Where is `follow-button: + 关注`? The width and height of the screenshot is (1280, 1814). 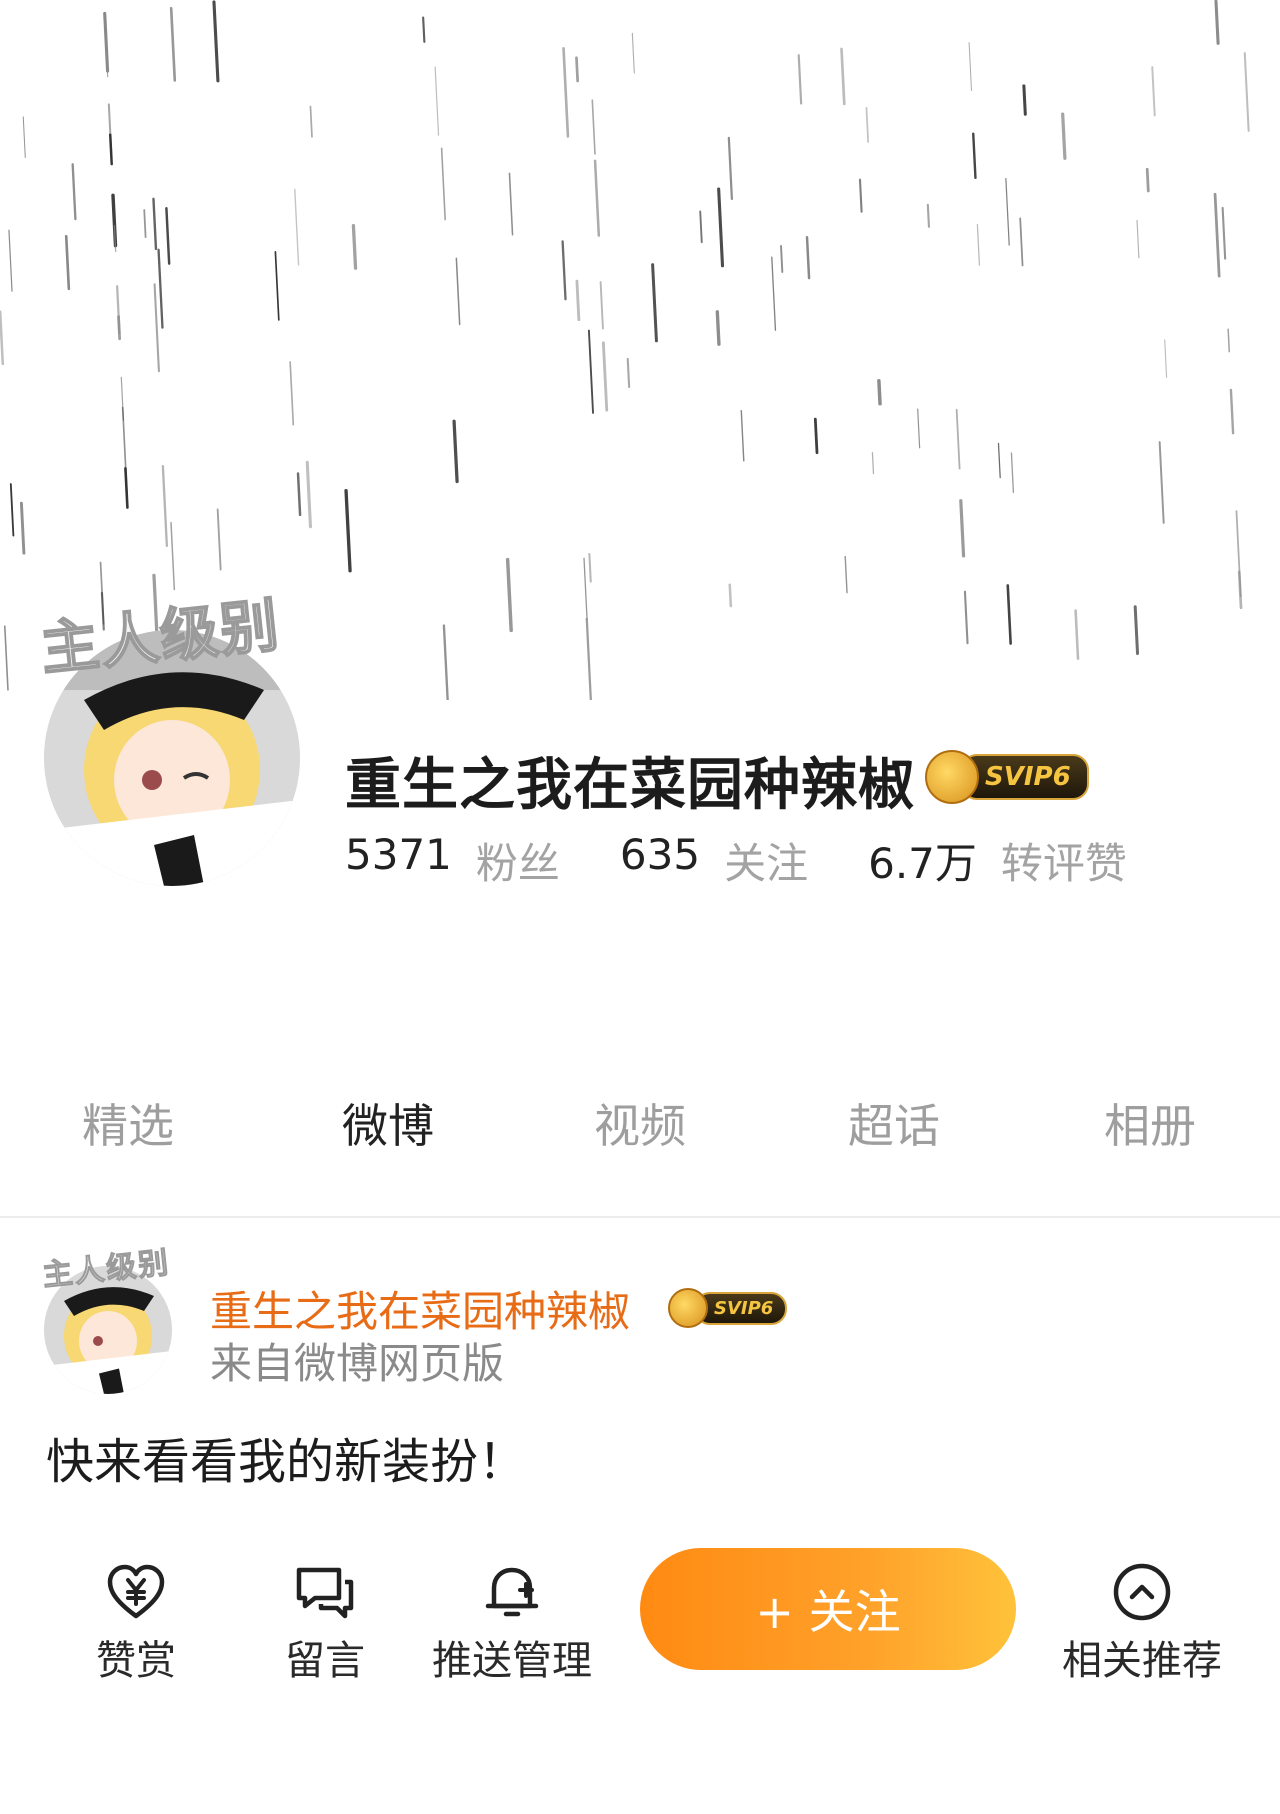 follow-button: + 关注 is located at coordinates (828, 1609).